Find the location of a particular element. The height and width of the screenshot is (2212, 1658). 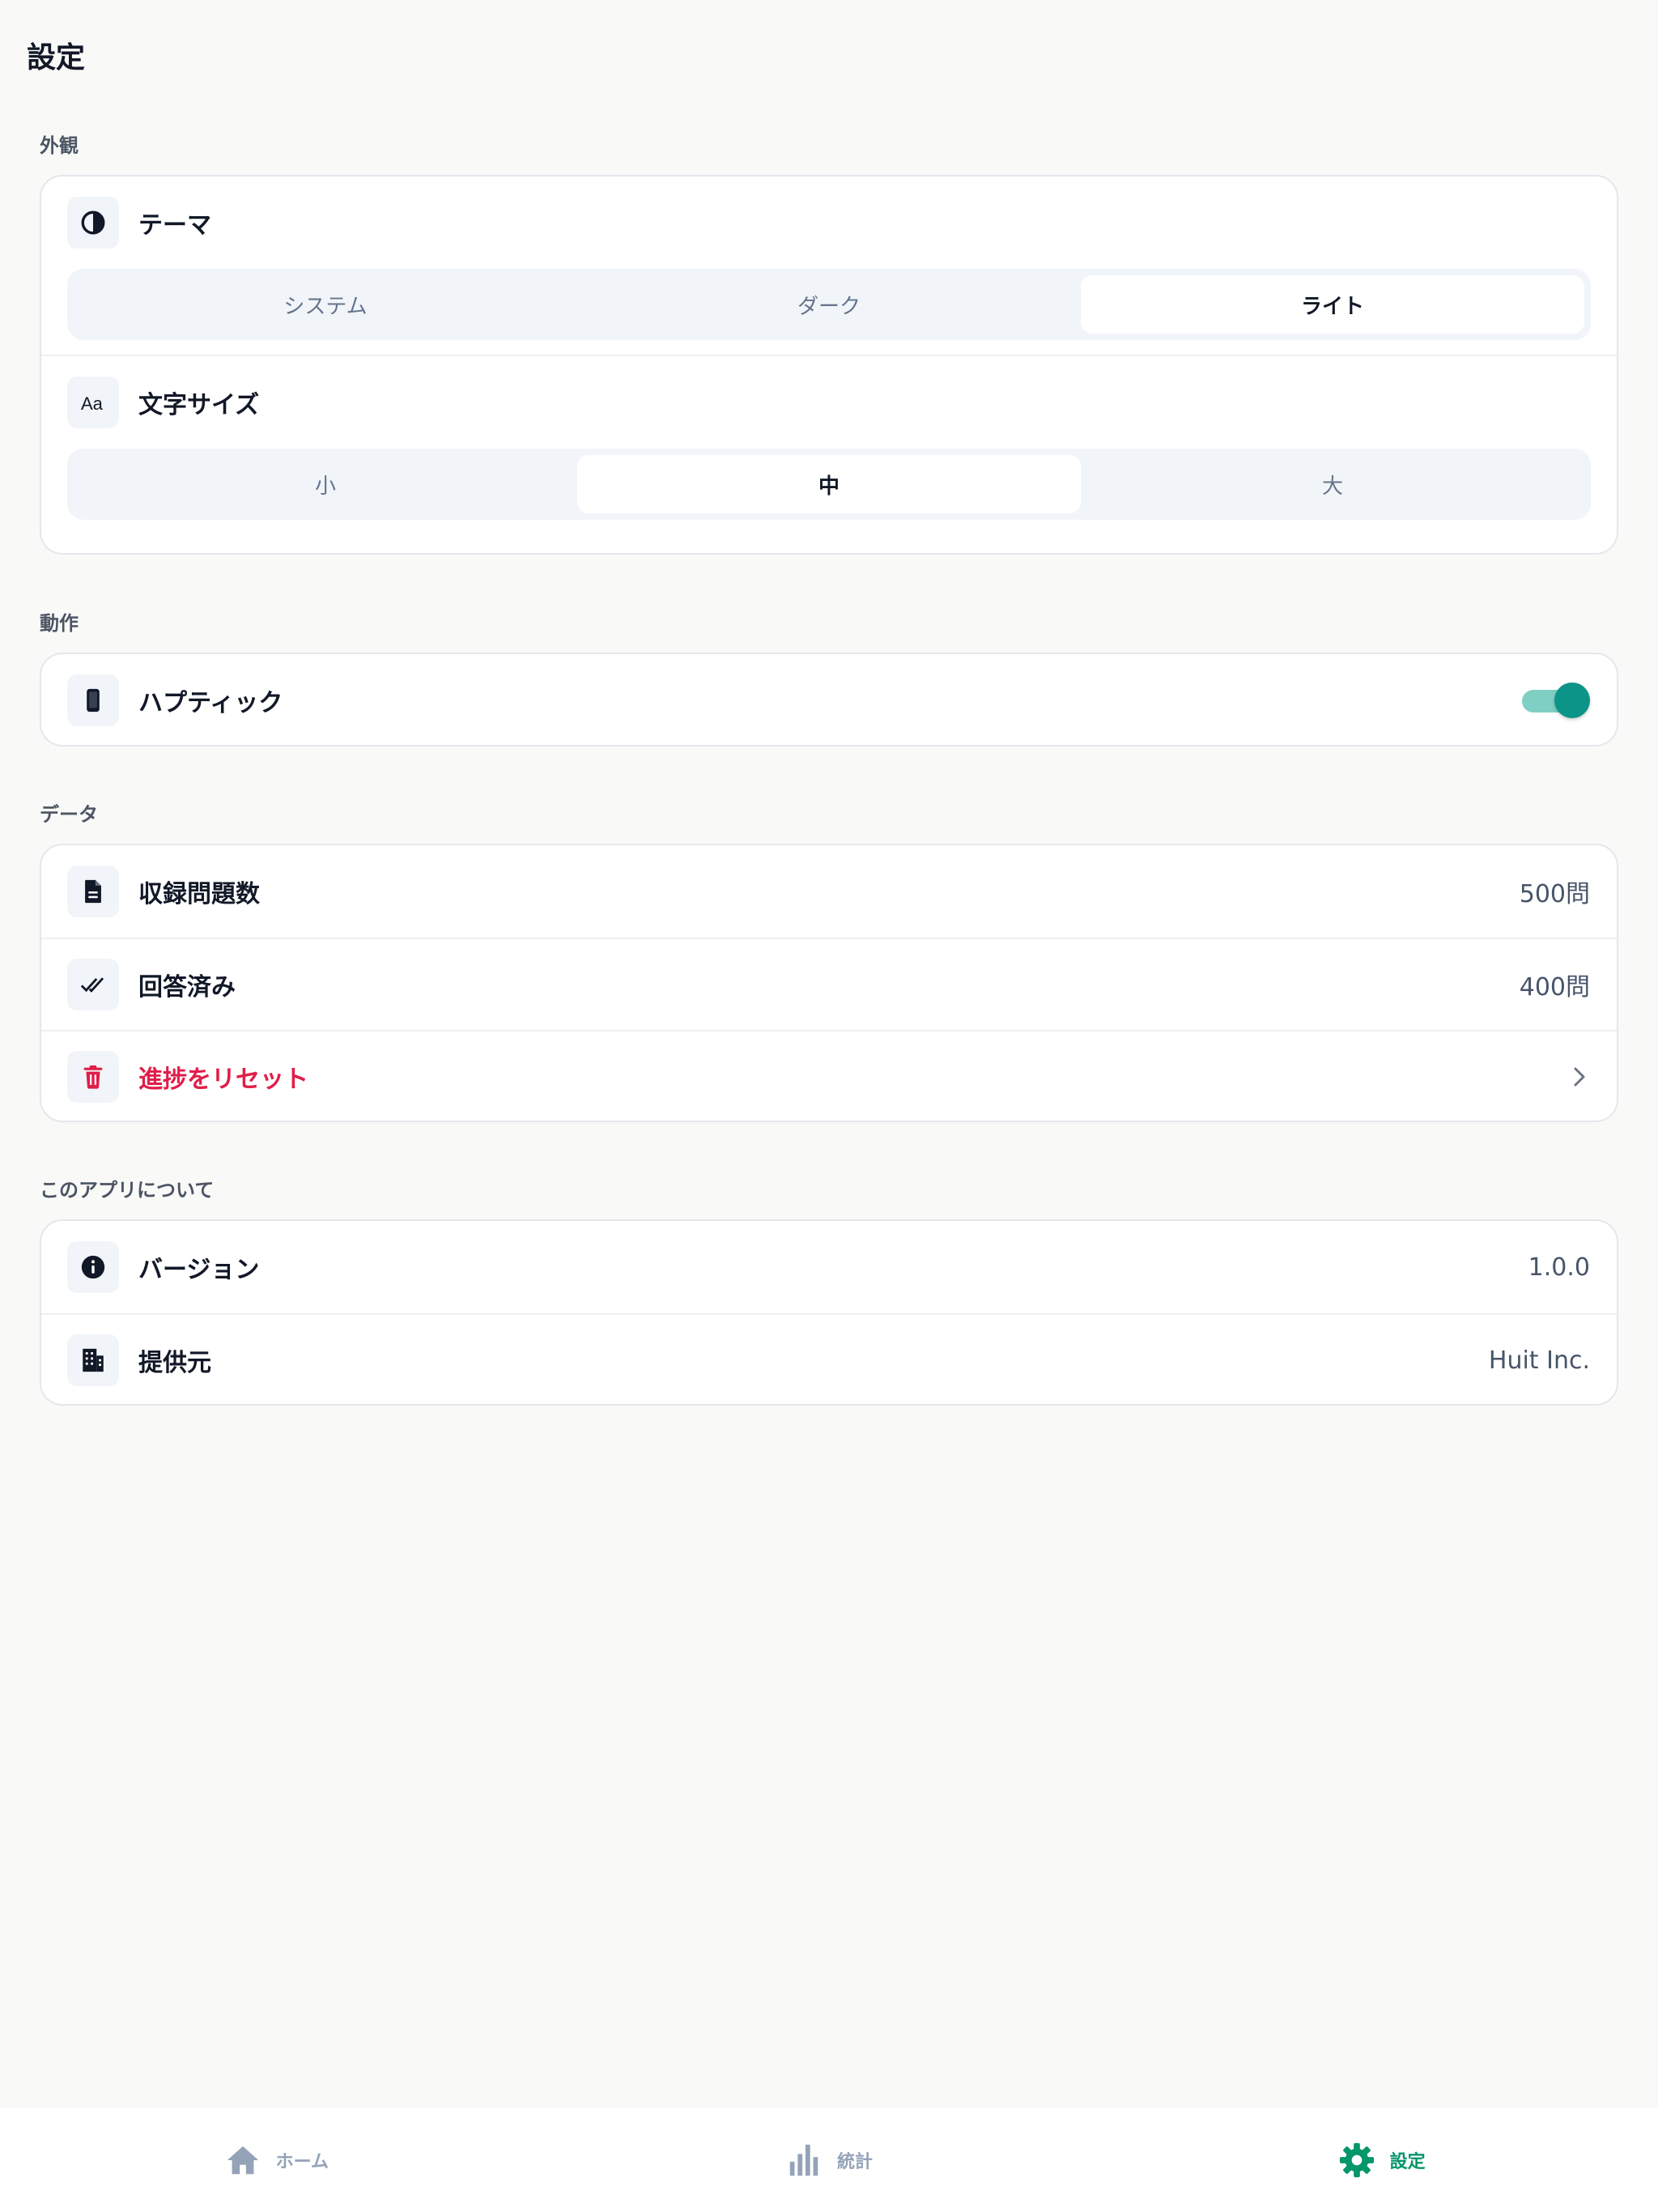

font-size-row: Aa 文字サイズ is located at coordinates (829, 403).